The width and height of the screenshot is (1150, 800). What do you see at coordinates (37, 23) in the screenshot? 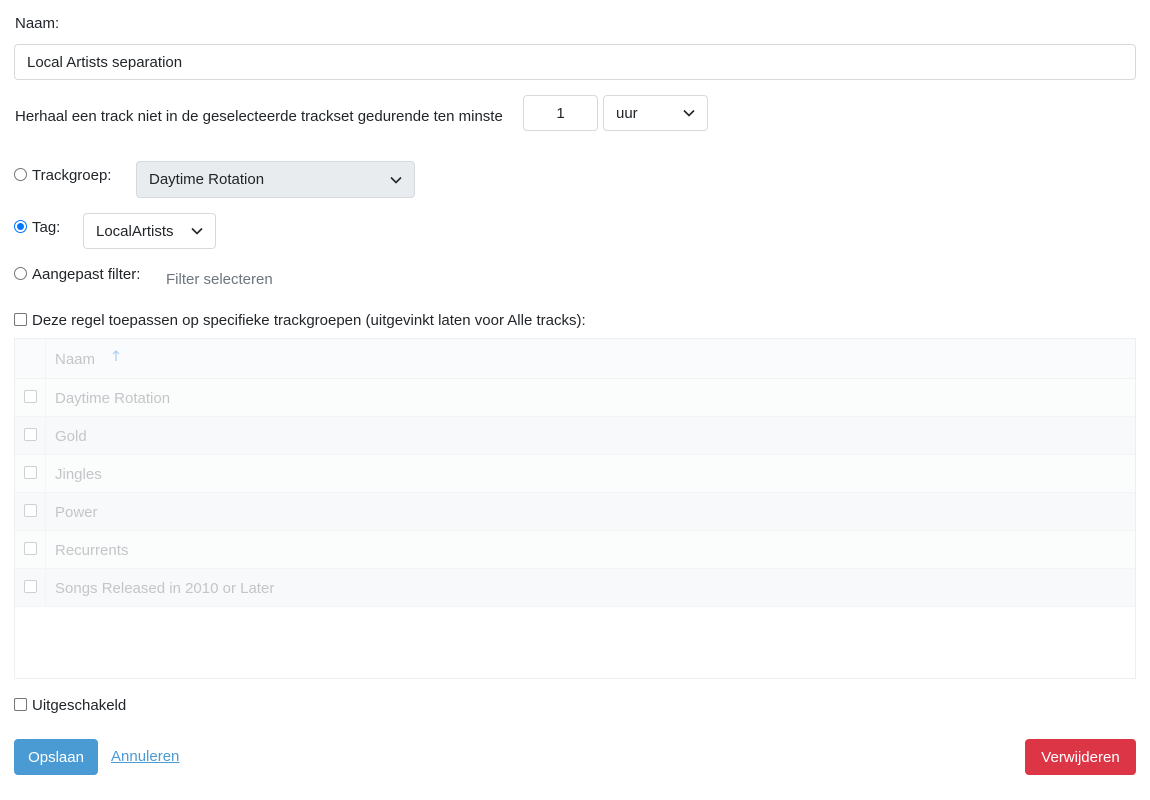
I see `name-label: Naam:` at bounding box center [37, 23].